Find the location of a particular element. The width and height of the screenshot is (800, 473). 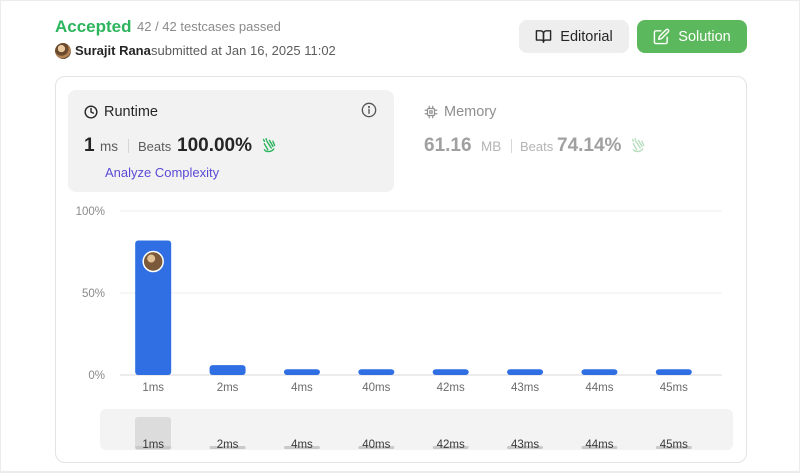

y-tick-label: 0% is located at coordinates (96, 376).